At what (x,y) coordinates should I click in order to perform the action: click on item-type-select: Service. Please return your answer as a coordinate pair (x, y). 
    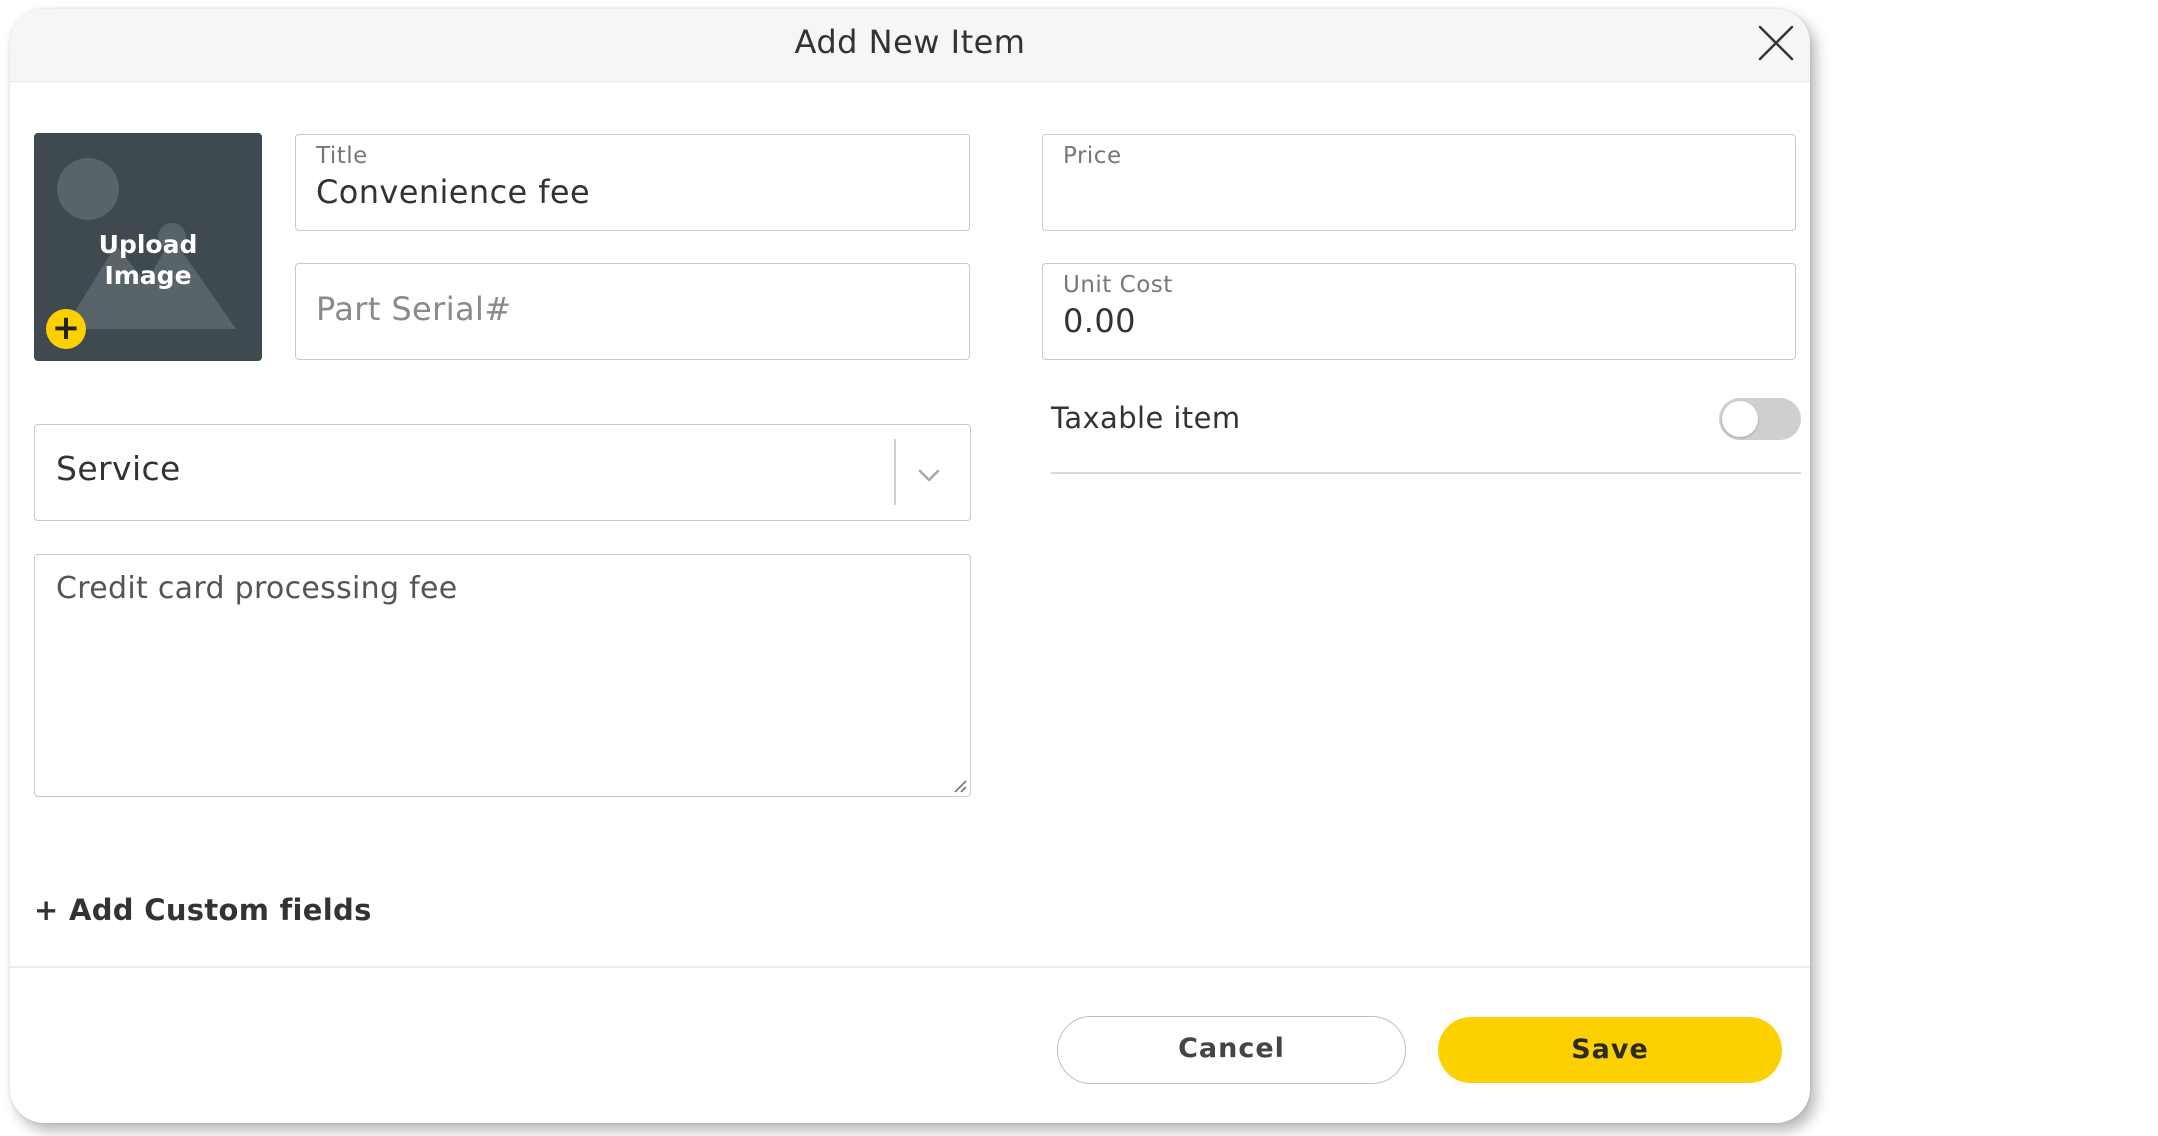
    Looking at the image, I should click on (502, 472).